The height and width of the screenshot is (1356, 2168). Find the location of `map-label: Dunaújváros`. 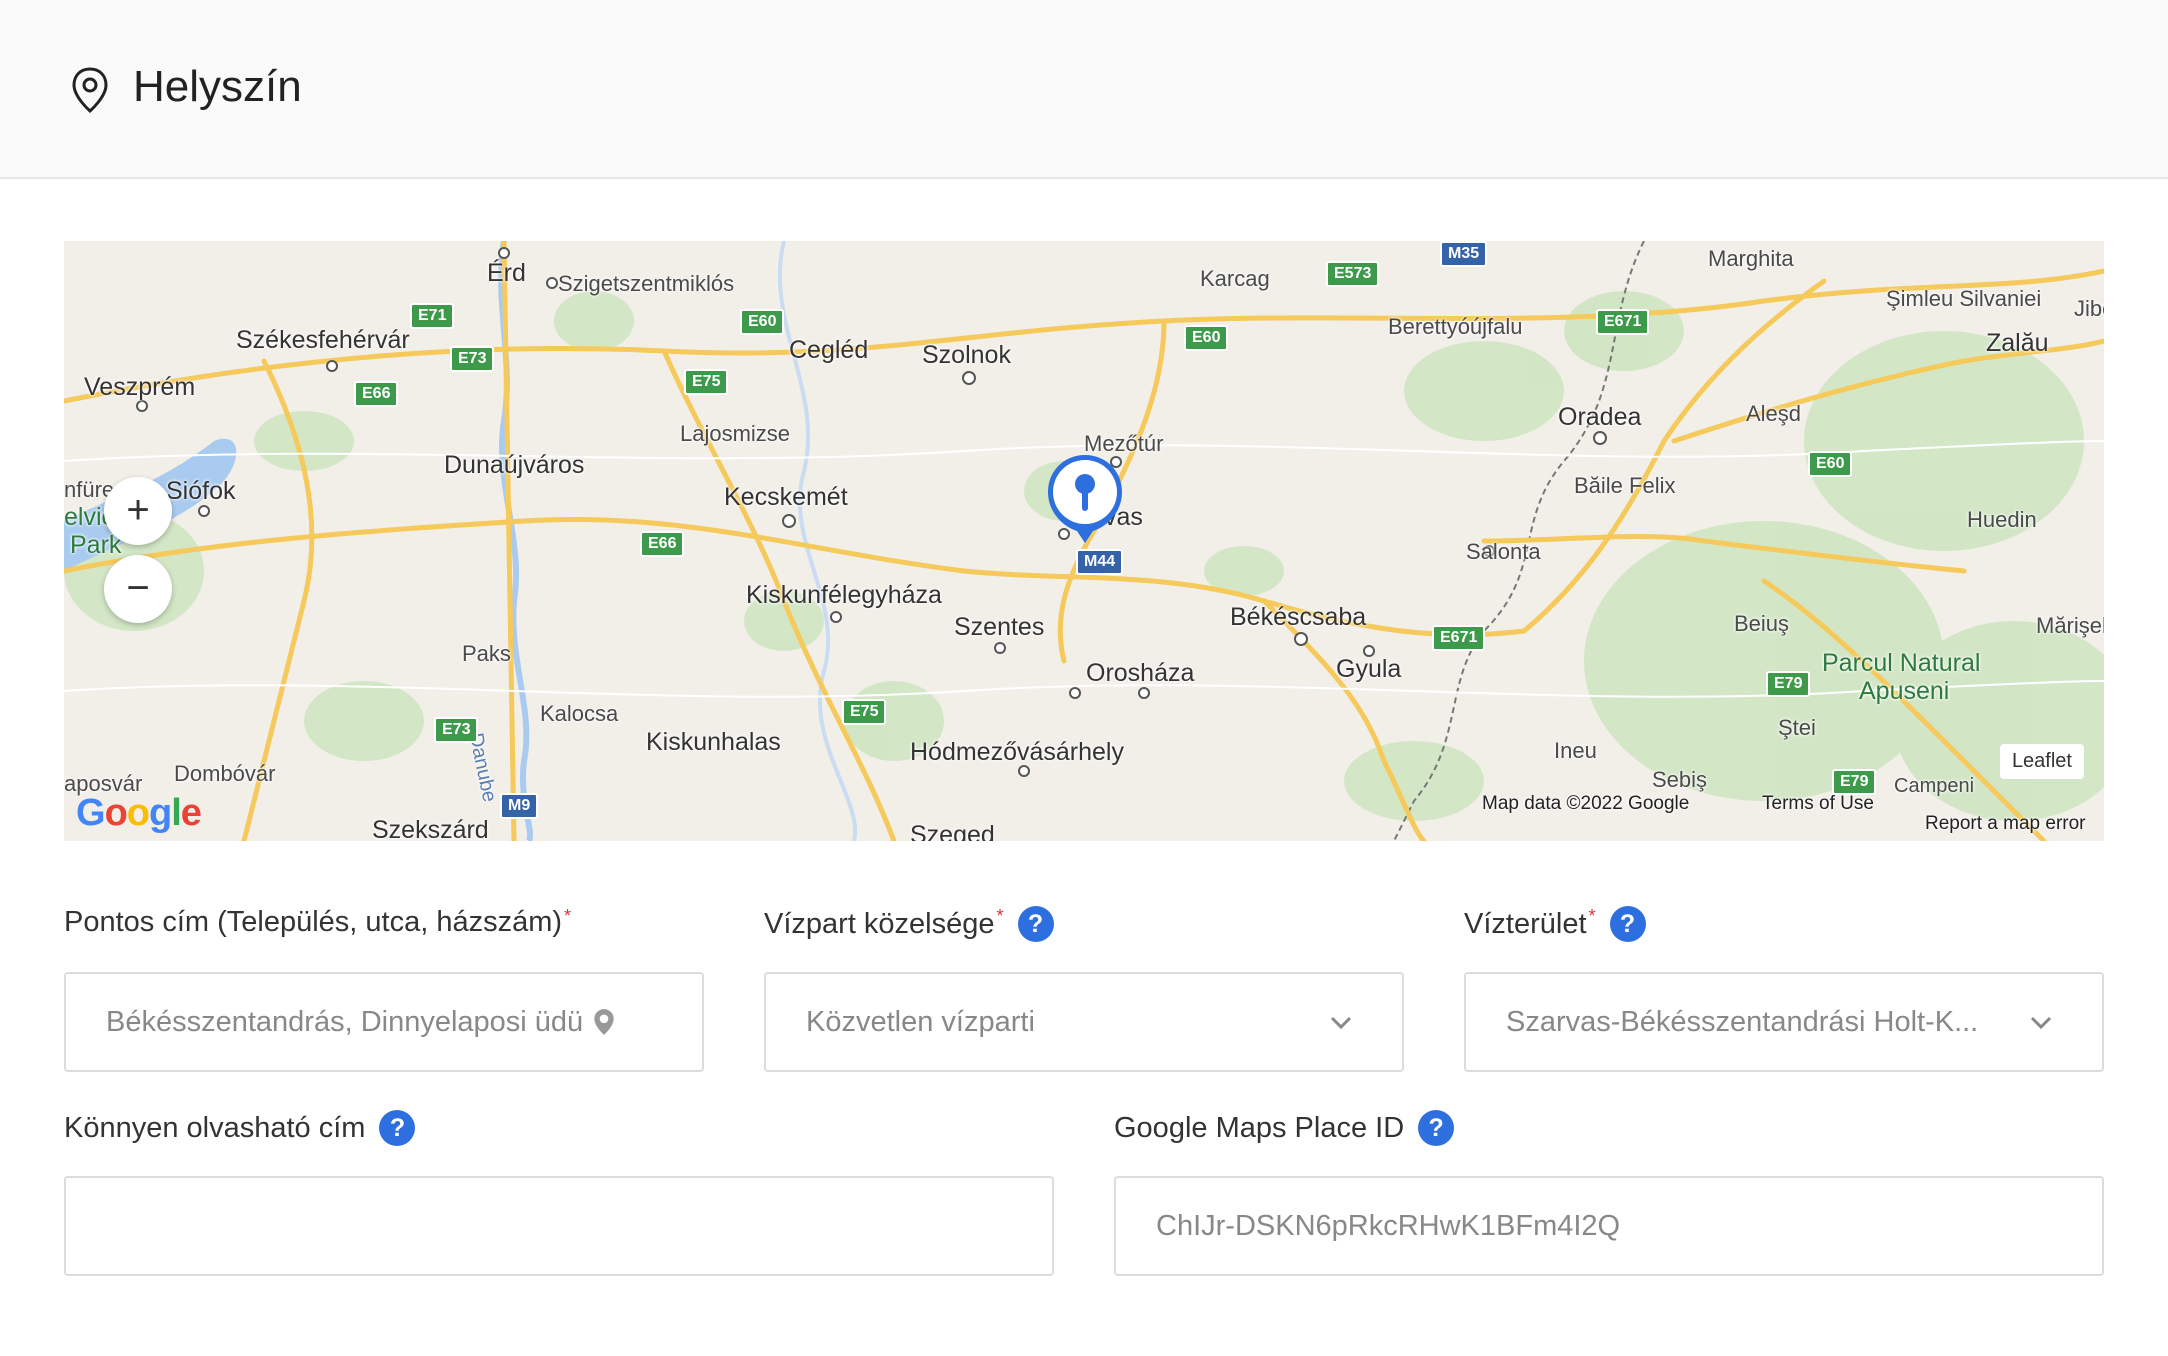

map-label: Dunaújváros is located at coordinates (514, 465).